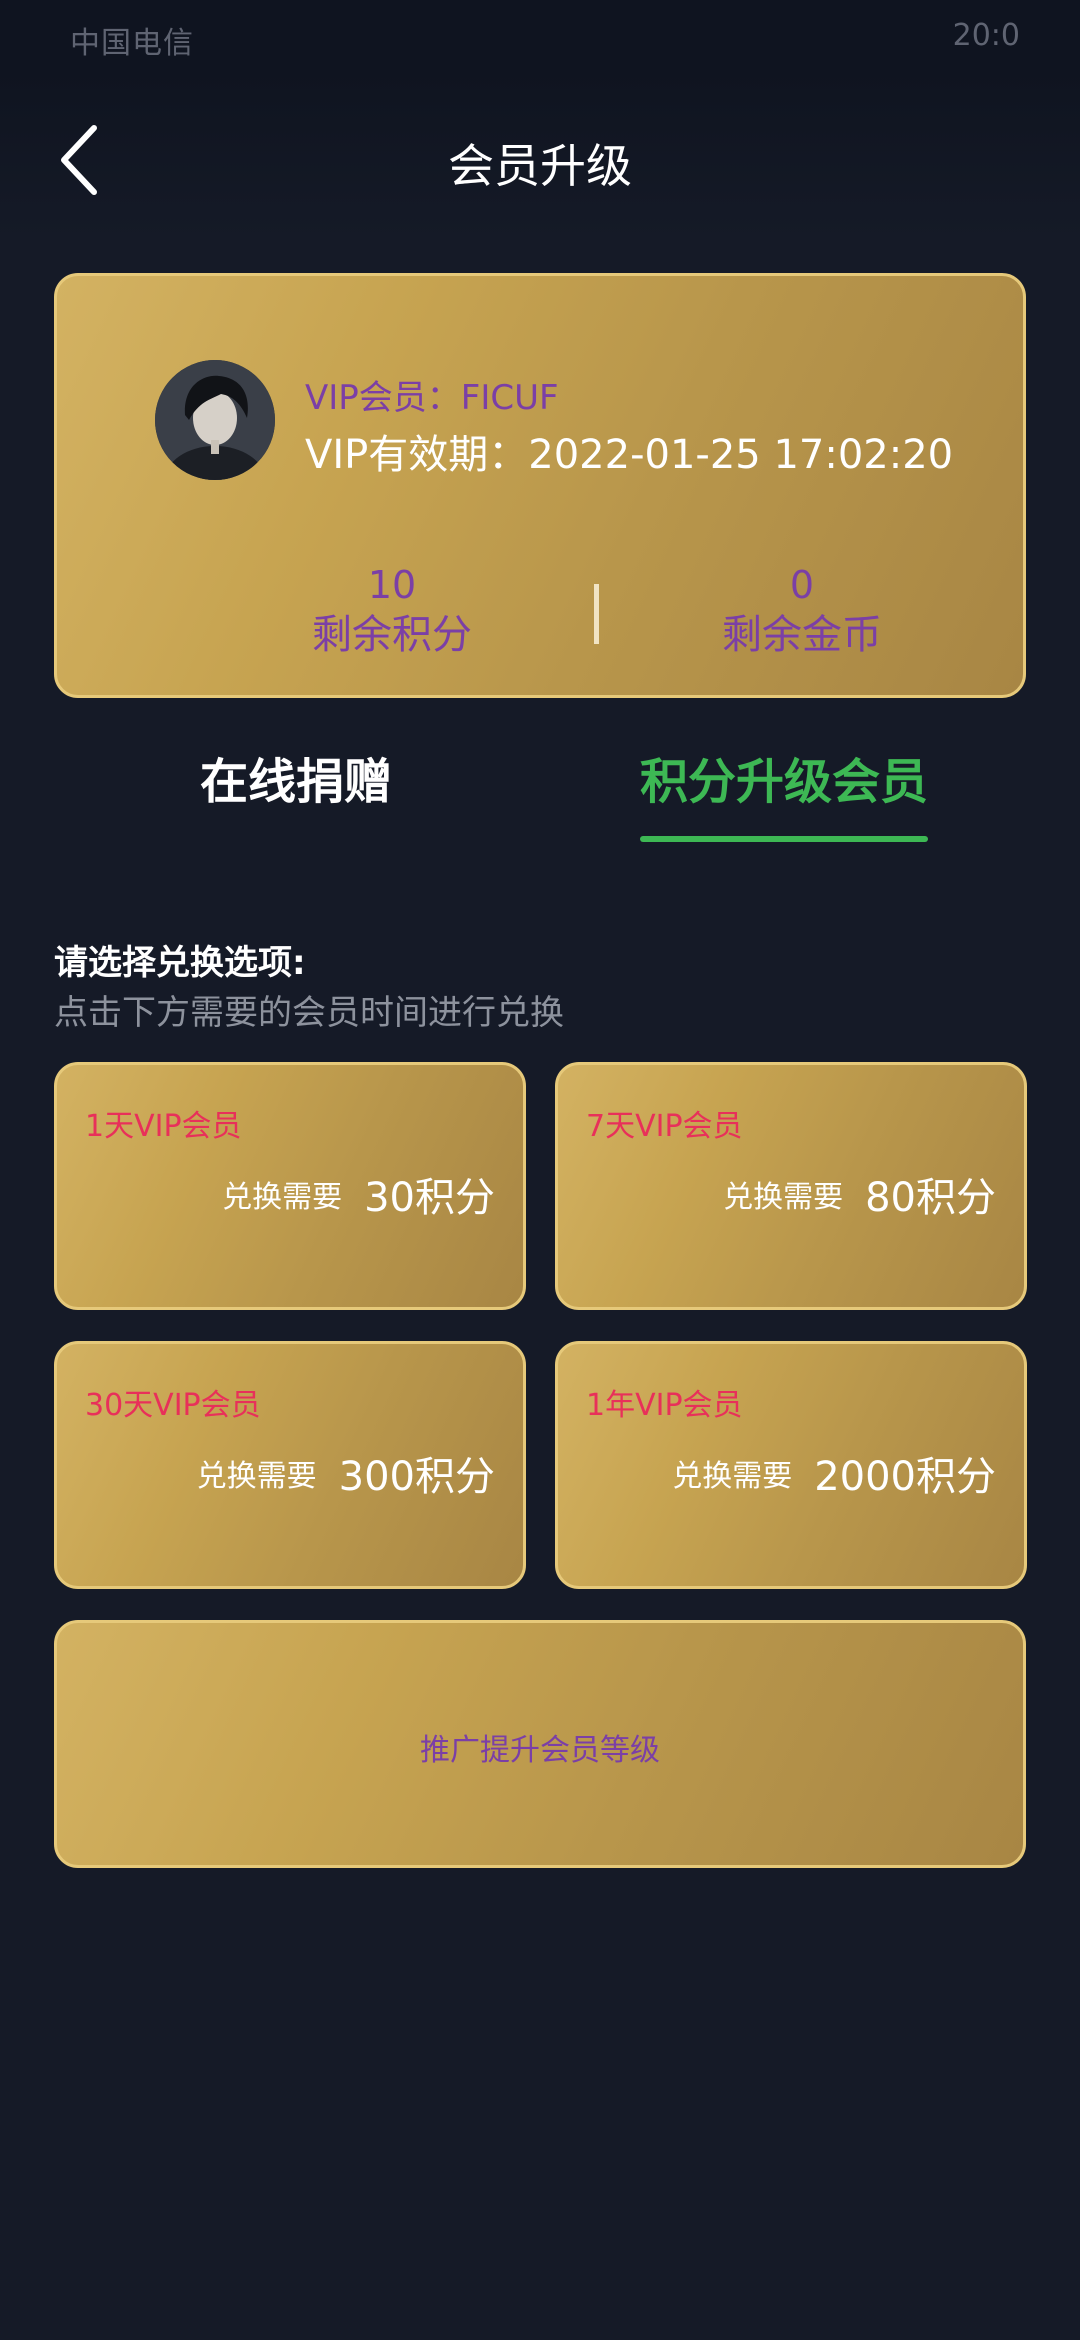 The image size is (1080, 2340). Describe the element at coordinates (392, 585) in the screenshot. I see `points-value: 10` at that location.